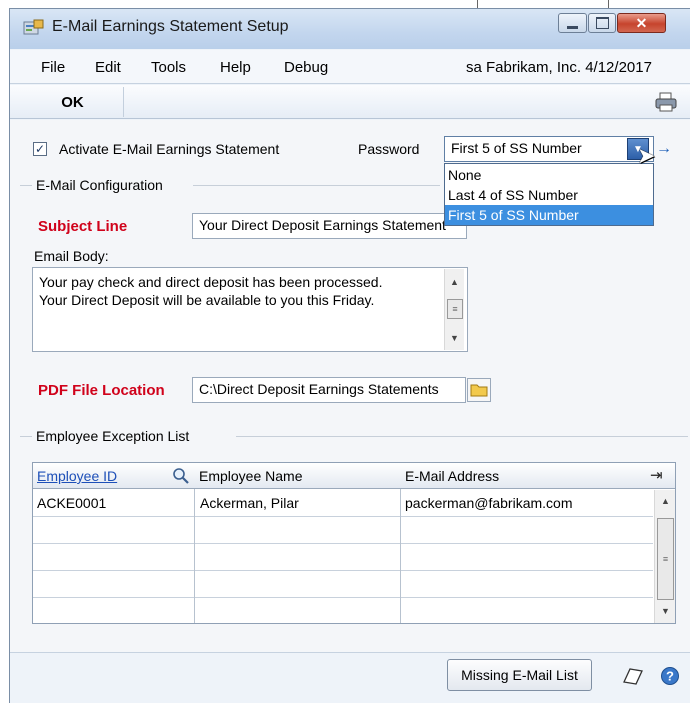 This screenshot has height=703, width=690. I want to click on maximize-icon, so click(602, 23).